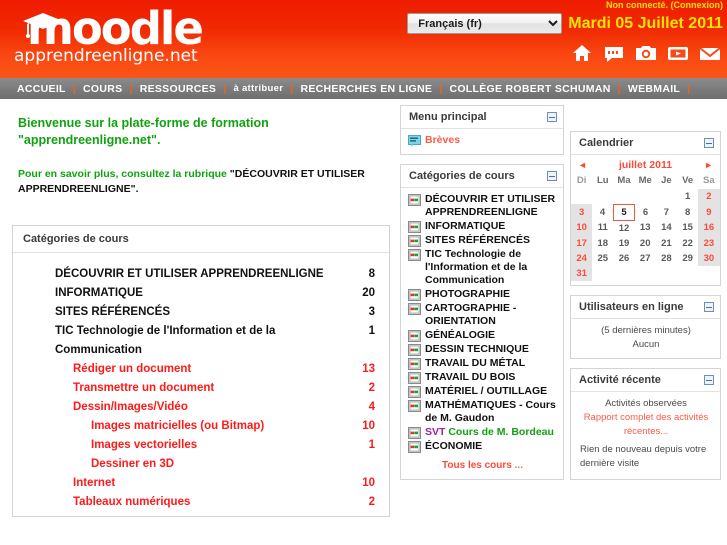  What do you see at coordinates (442, 140) in the screenshot?
I see `menu-item-breves: Brèves` at bounding box center [442, 140].